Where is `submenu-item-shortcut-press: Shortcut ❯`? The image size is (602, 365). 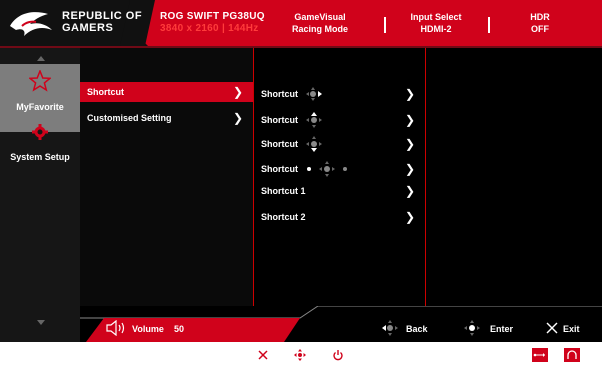 submenu-item-shortcut-press: Shortcut ❯ is located at coordinates (339, 169).